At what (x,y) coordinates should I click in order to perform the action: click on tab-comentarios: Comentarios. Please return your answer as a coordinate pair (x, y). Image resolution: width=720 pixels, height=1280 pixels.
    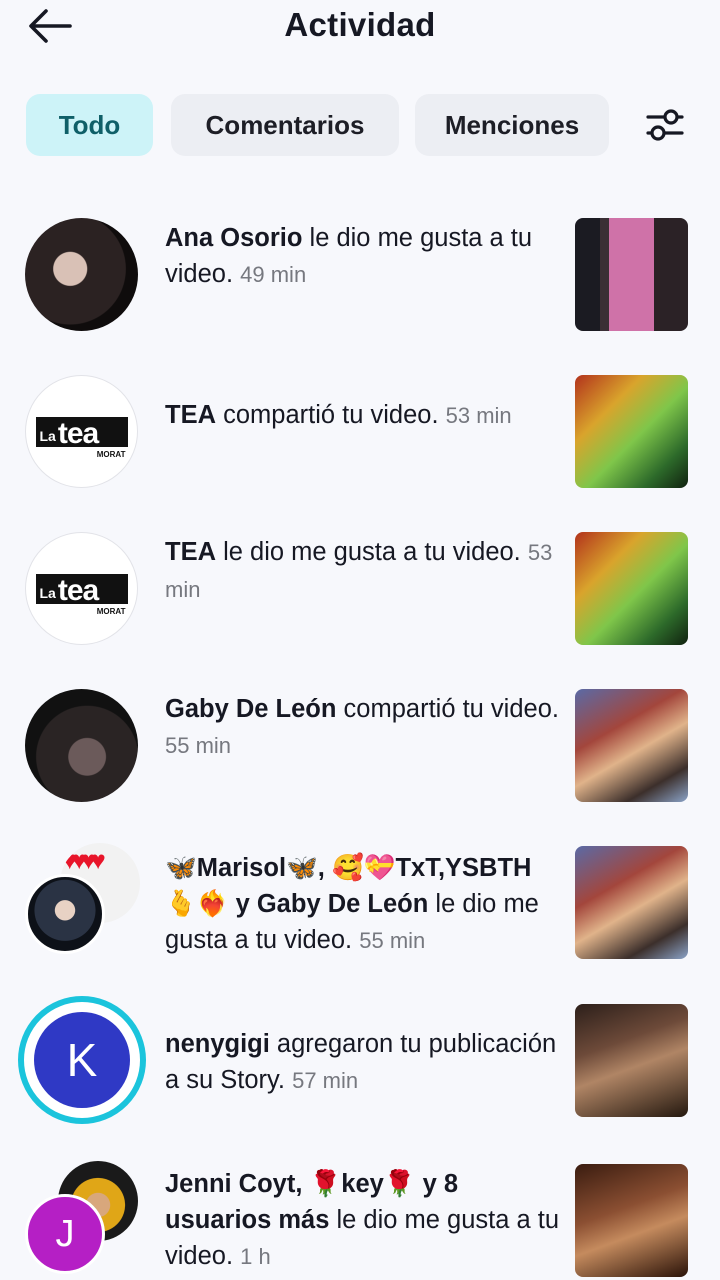
    Looking at the image, I should click on (285, 125).